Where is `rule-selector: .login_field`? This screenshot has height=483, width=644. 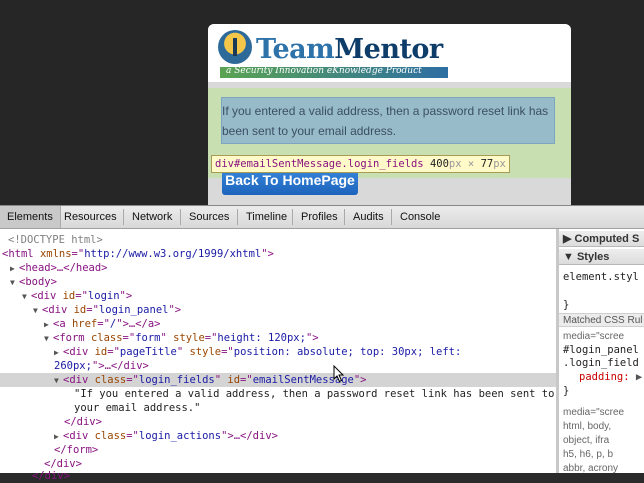 rule-selector: .login_field is located at coordinates (601, 363).